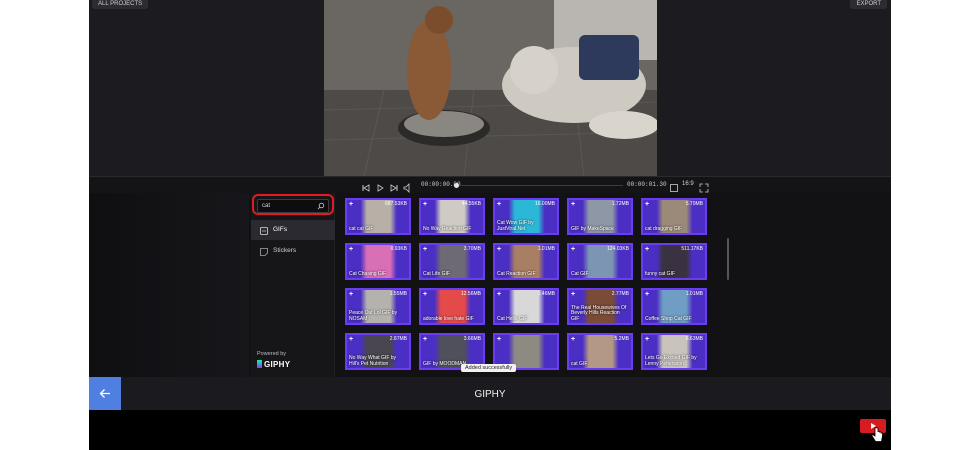 The image size is (980, 450). What do you see at coordinates (321, 206) in the screenshot?
I see `search-icon` at bounding box center [321, 206].